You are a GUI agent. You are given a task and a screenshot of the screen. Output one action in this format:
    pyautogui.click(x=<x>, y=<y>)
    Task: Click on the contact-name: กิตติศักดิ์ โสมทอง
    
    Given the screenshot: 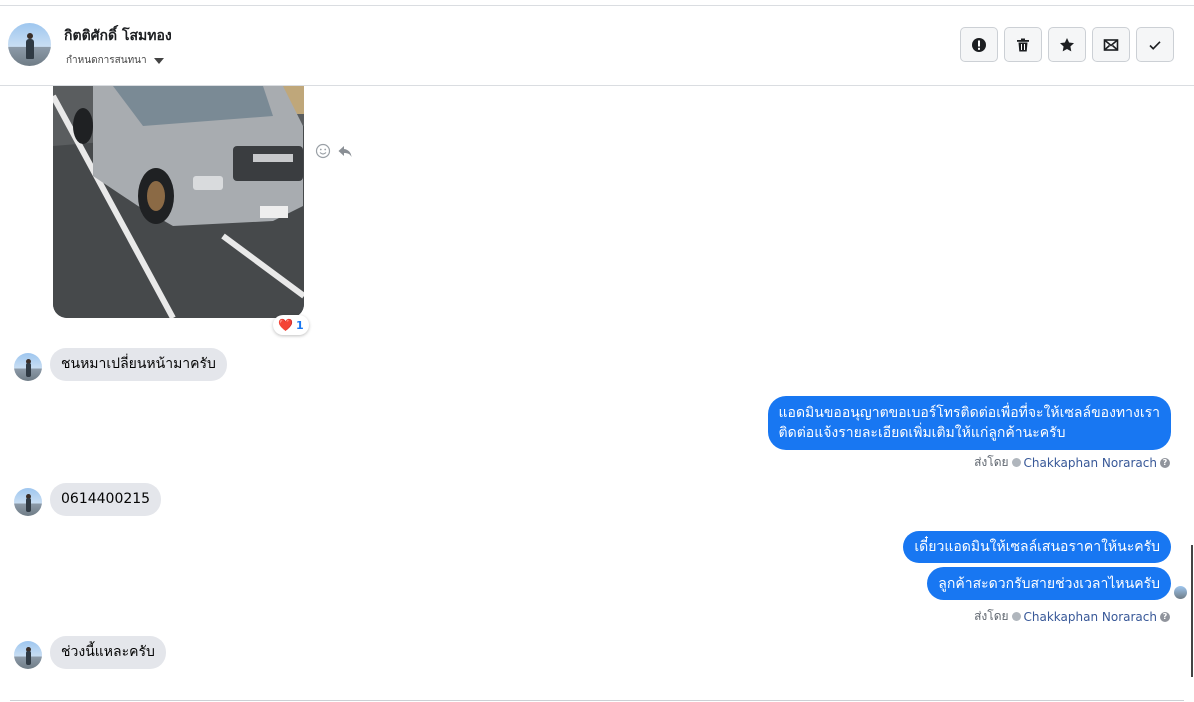 What is the action you would take?
    pyautogui.click(x=118, y=36)
    